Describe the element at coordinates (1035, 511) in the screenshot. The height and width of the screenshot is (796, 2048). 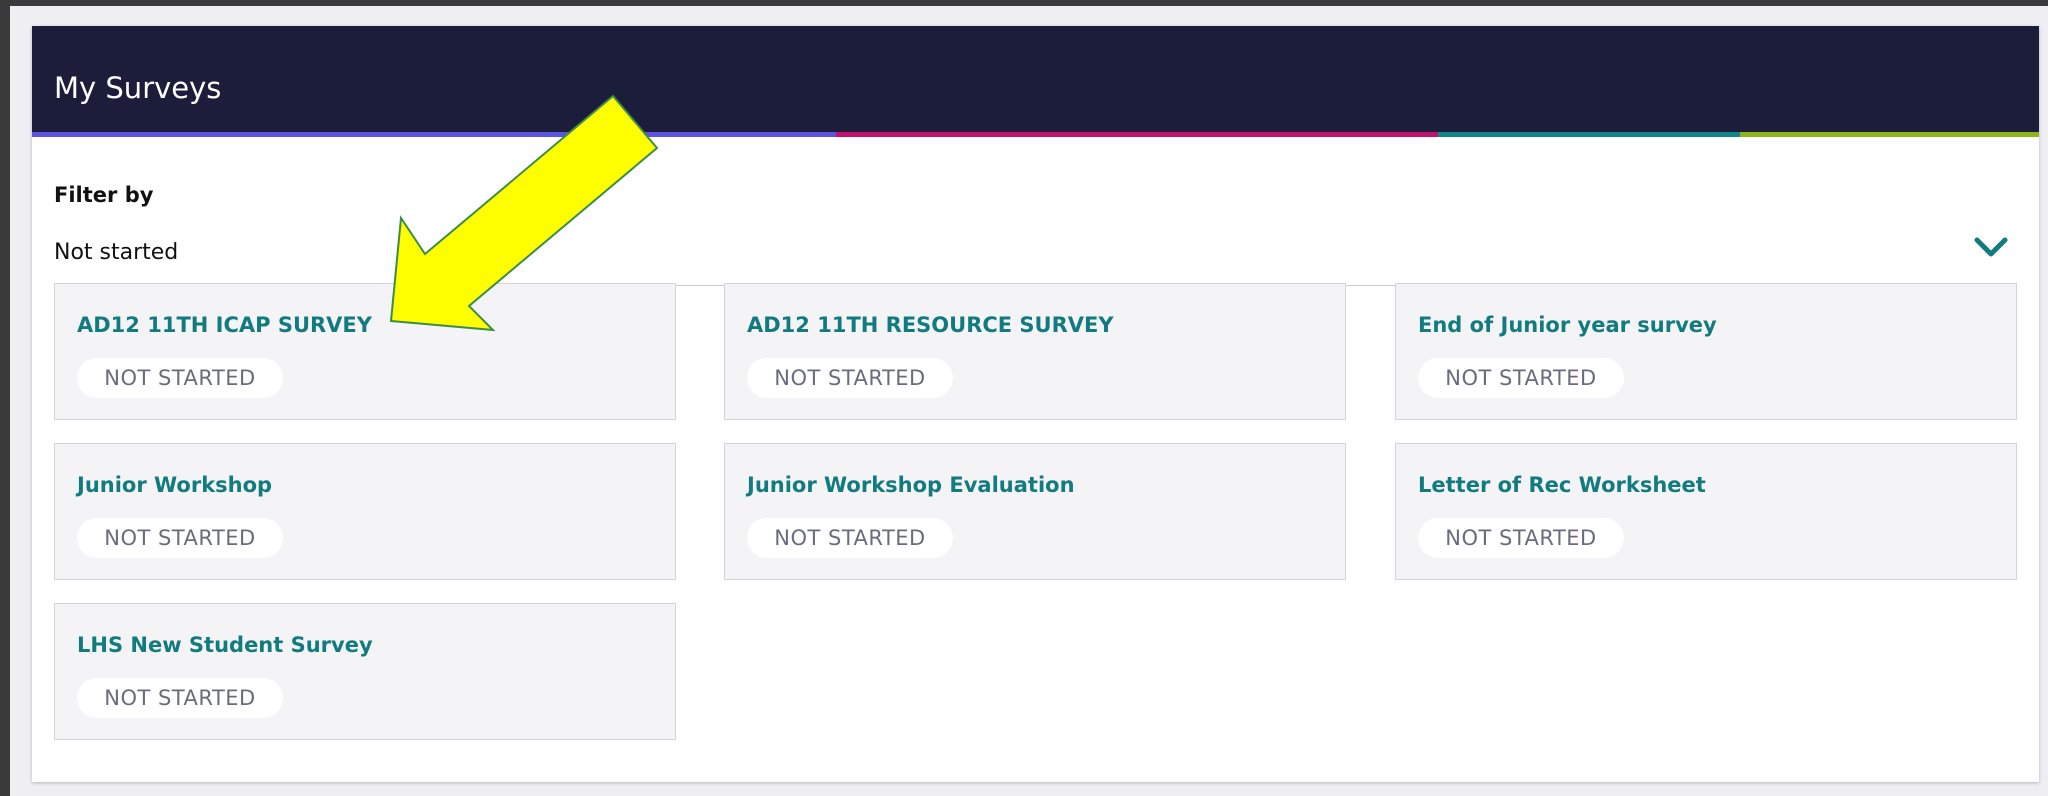
I see `survey-card: Junior Workshop Evaluation NOT STARTED` at that location.